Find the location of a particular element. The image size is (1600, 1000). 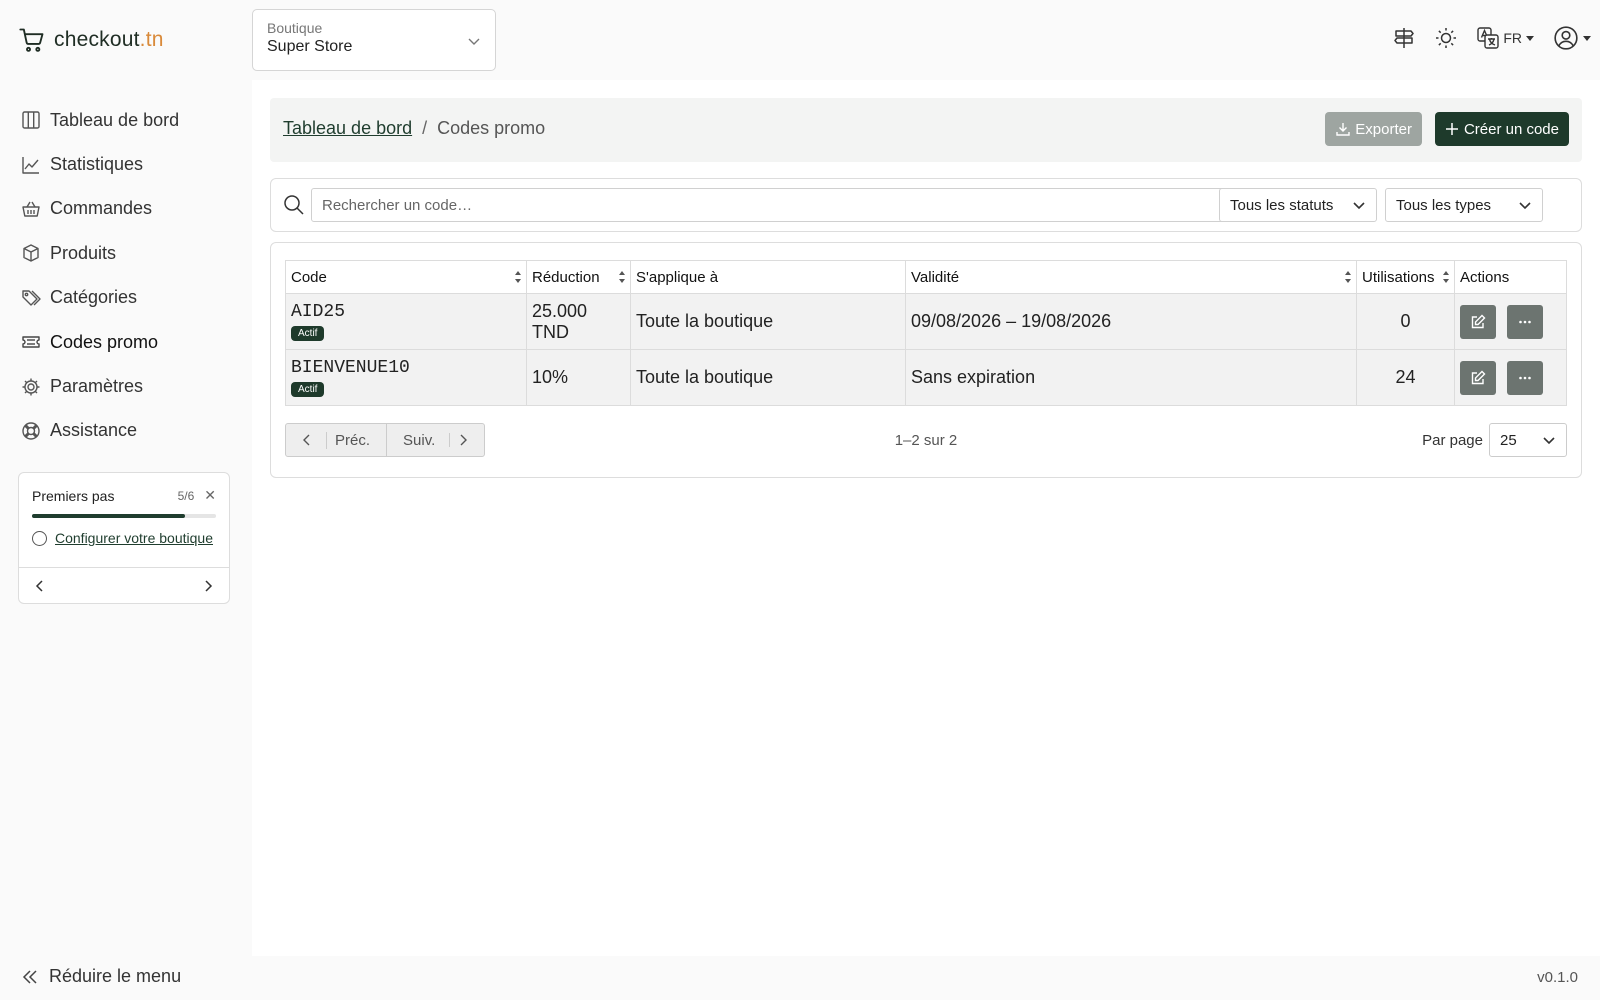

download-icon is located at coordinates (1343, 129).